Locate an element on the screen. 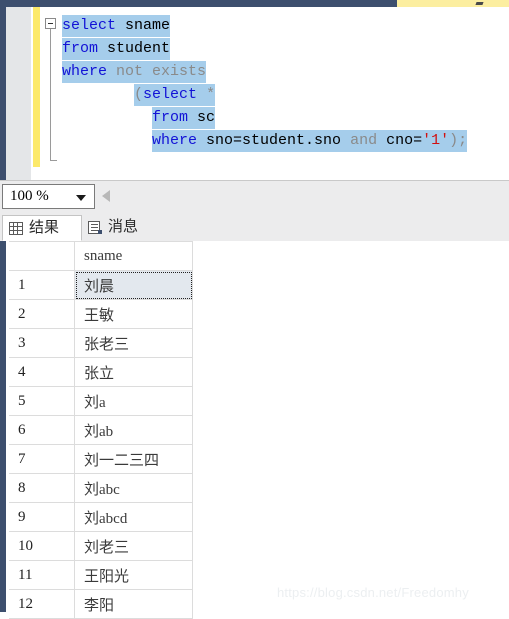 The image size is (509, 619). sname-cell: 刘ab is located at coordinates (133, 430).